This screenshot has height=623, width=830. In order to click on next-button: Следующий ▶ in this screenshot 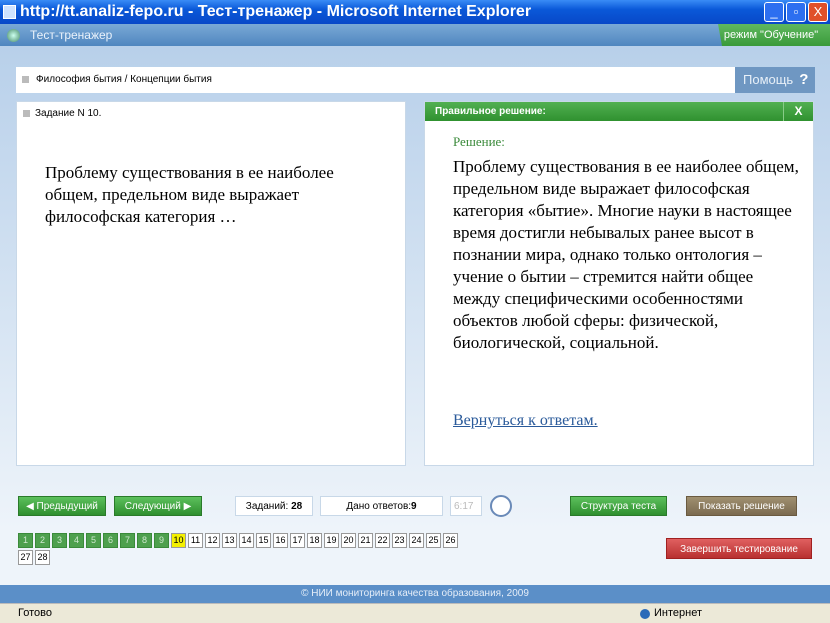, I will do `click(158, 506)`.